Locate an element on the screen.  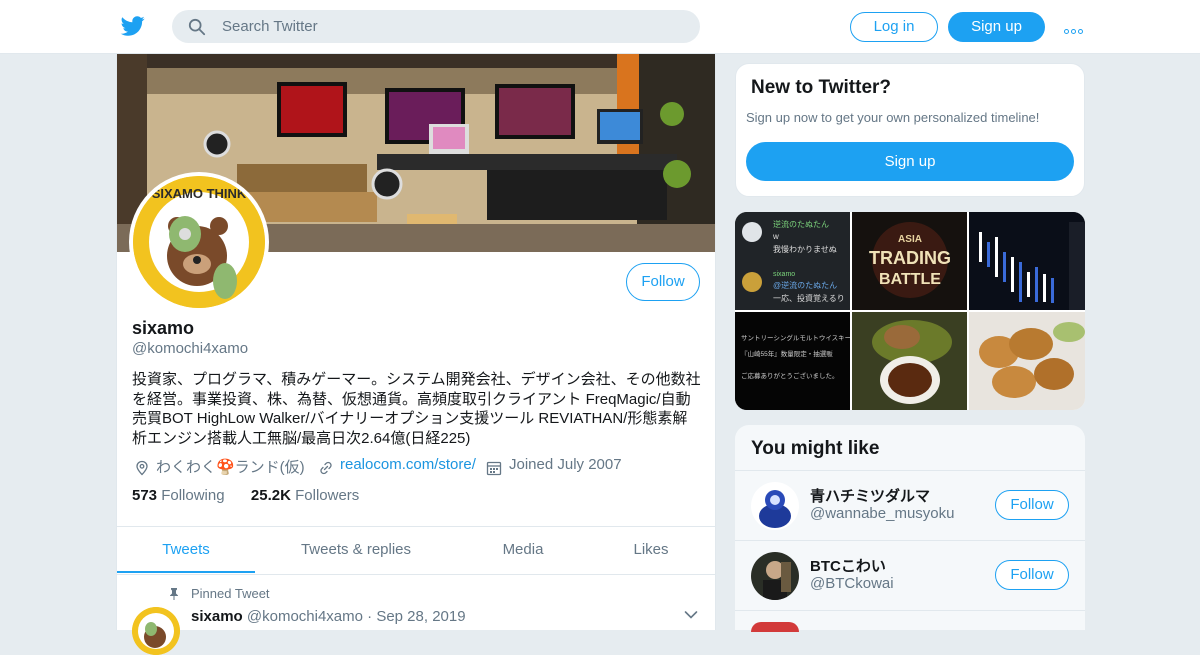
pinned-tweet-label: Pinned Tweet is located at coordinates (230, 593).